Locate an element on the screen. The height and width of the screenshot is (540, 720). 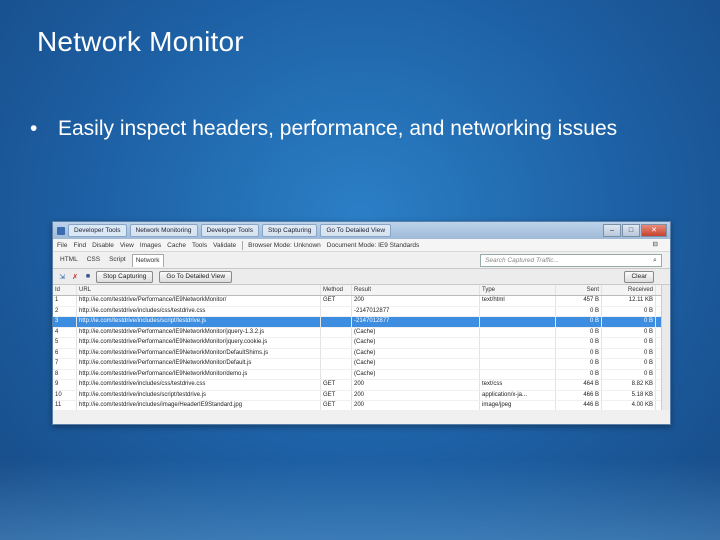
col-header-received: Received is located at coordinates (629, 290).